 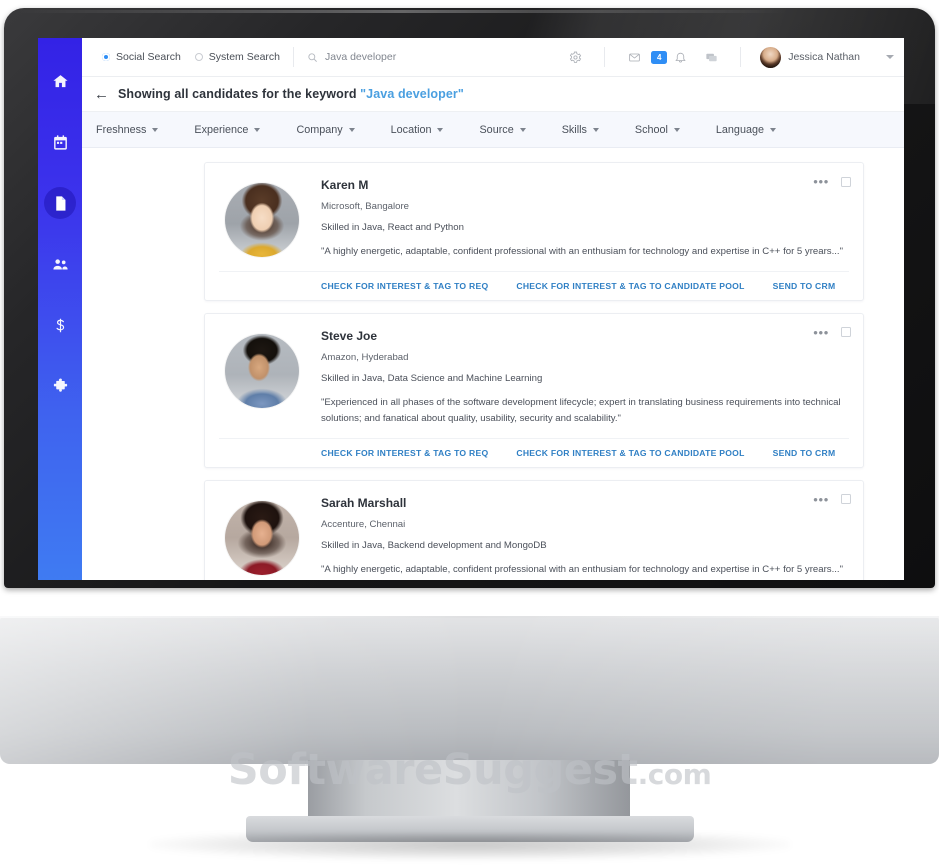 I want to click on sidebar-item-calendar, so click(x=60, y=142).